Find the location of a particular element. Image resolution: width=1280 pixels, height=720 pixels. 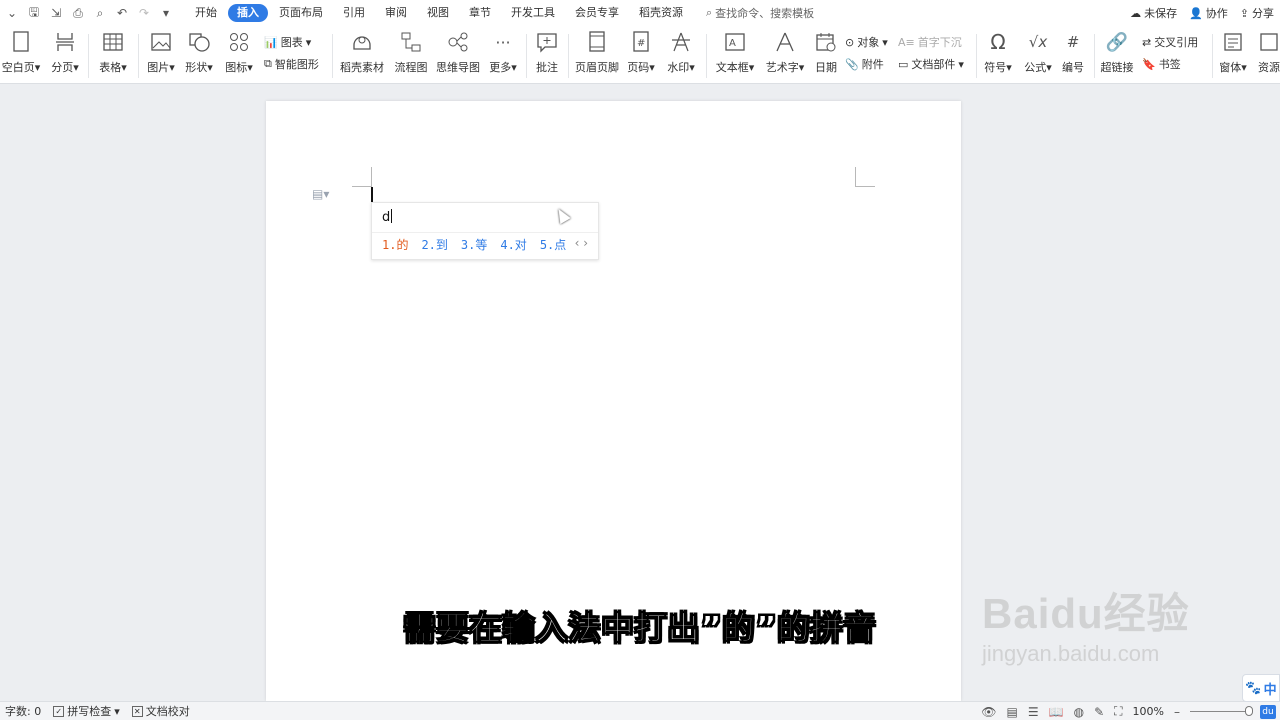

tab-section: 章节 is located at coordinates (480, 13).